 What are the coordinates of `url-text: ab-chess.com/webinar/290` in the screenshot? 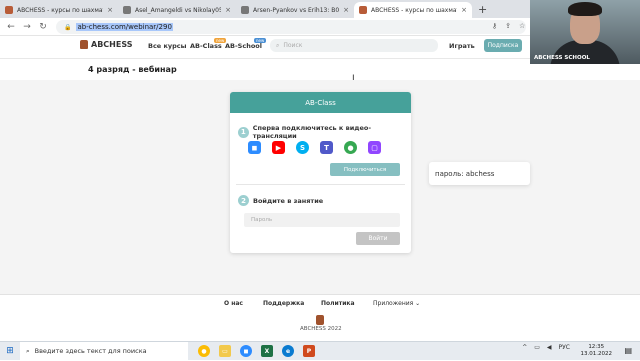 It's located at (124, 27).